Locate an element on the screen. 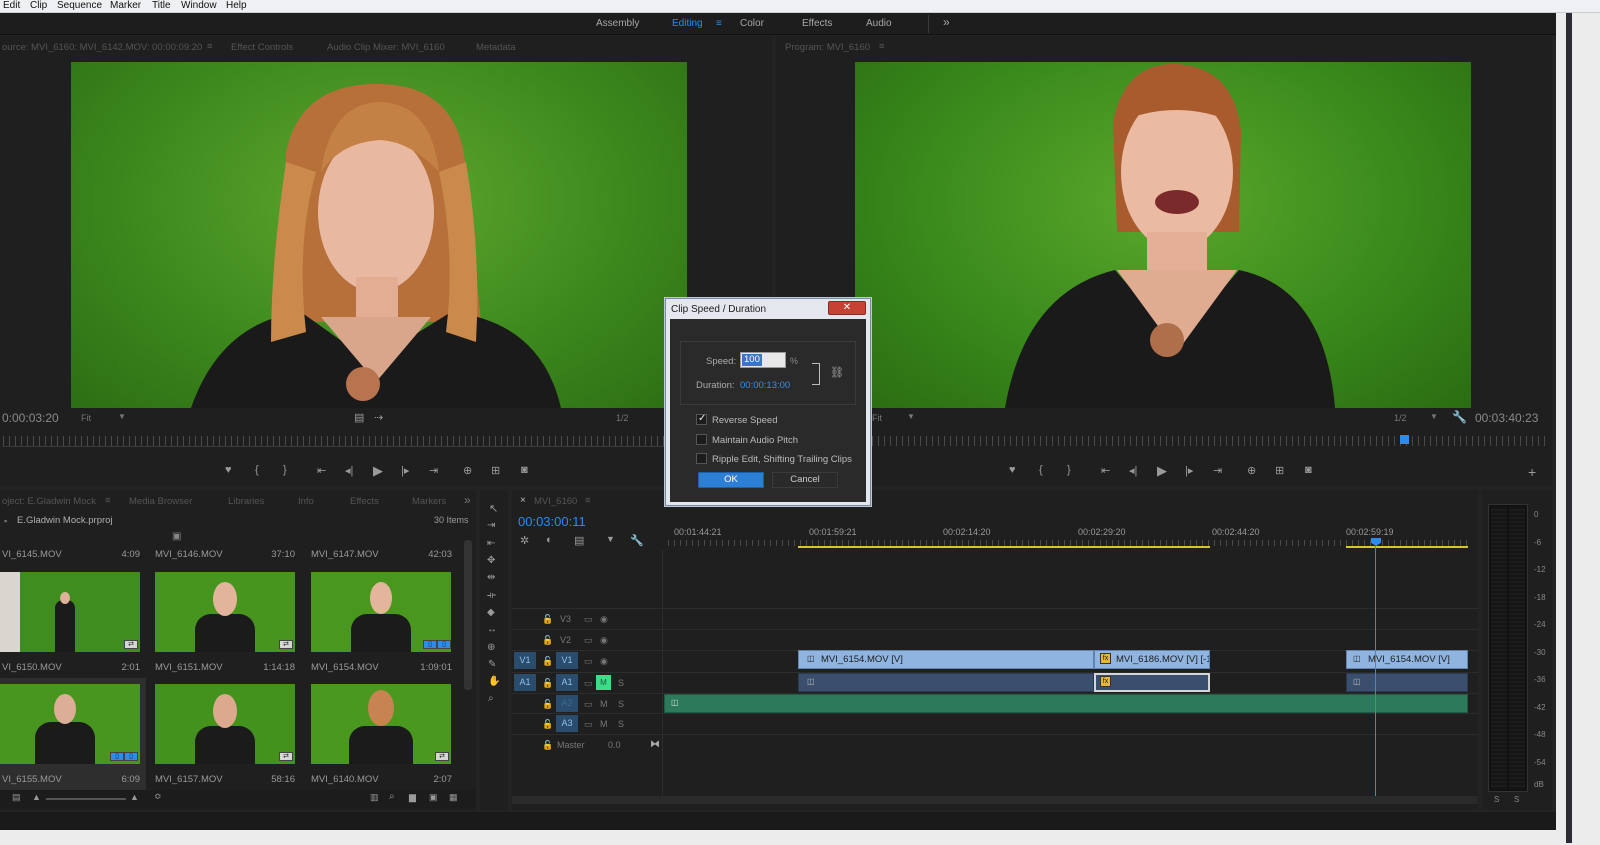 Image resolution: width=1600 pixels, height=845 pixels. insert-icon: ⇢ is located at coordinates (378, 417).